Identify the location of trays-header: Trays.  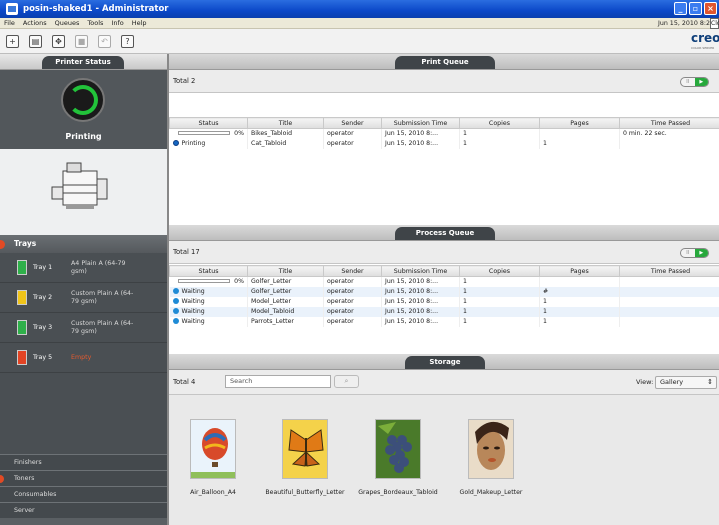
(83, 244).